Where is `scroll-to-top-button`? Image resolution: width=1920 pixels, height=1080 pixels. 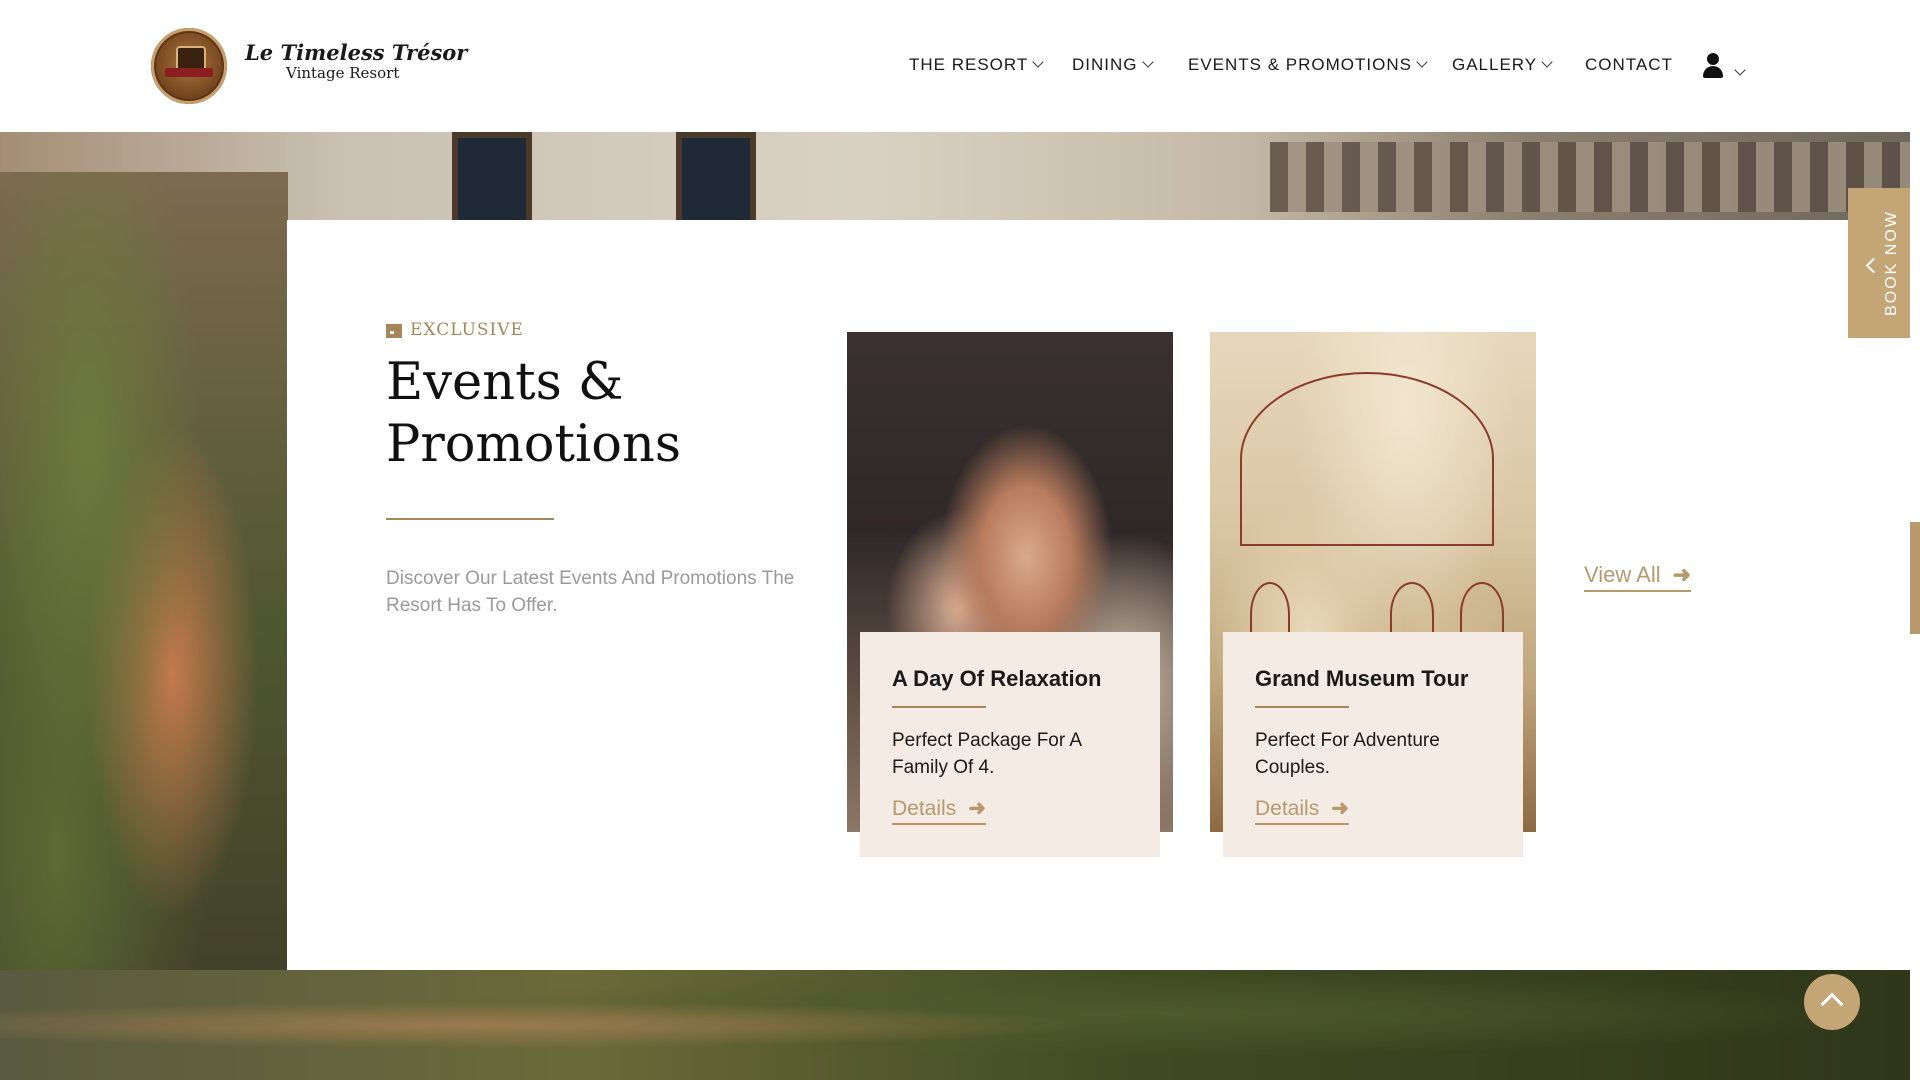
scroll-to-top-button is located at coordinates (1832, 1002).